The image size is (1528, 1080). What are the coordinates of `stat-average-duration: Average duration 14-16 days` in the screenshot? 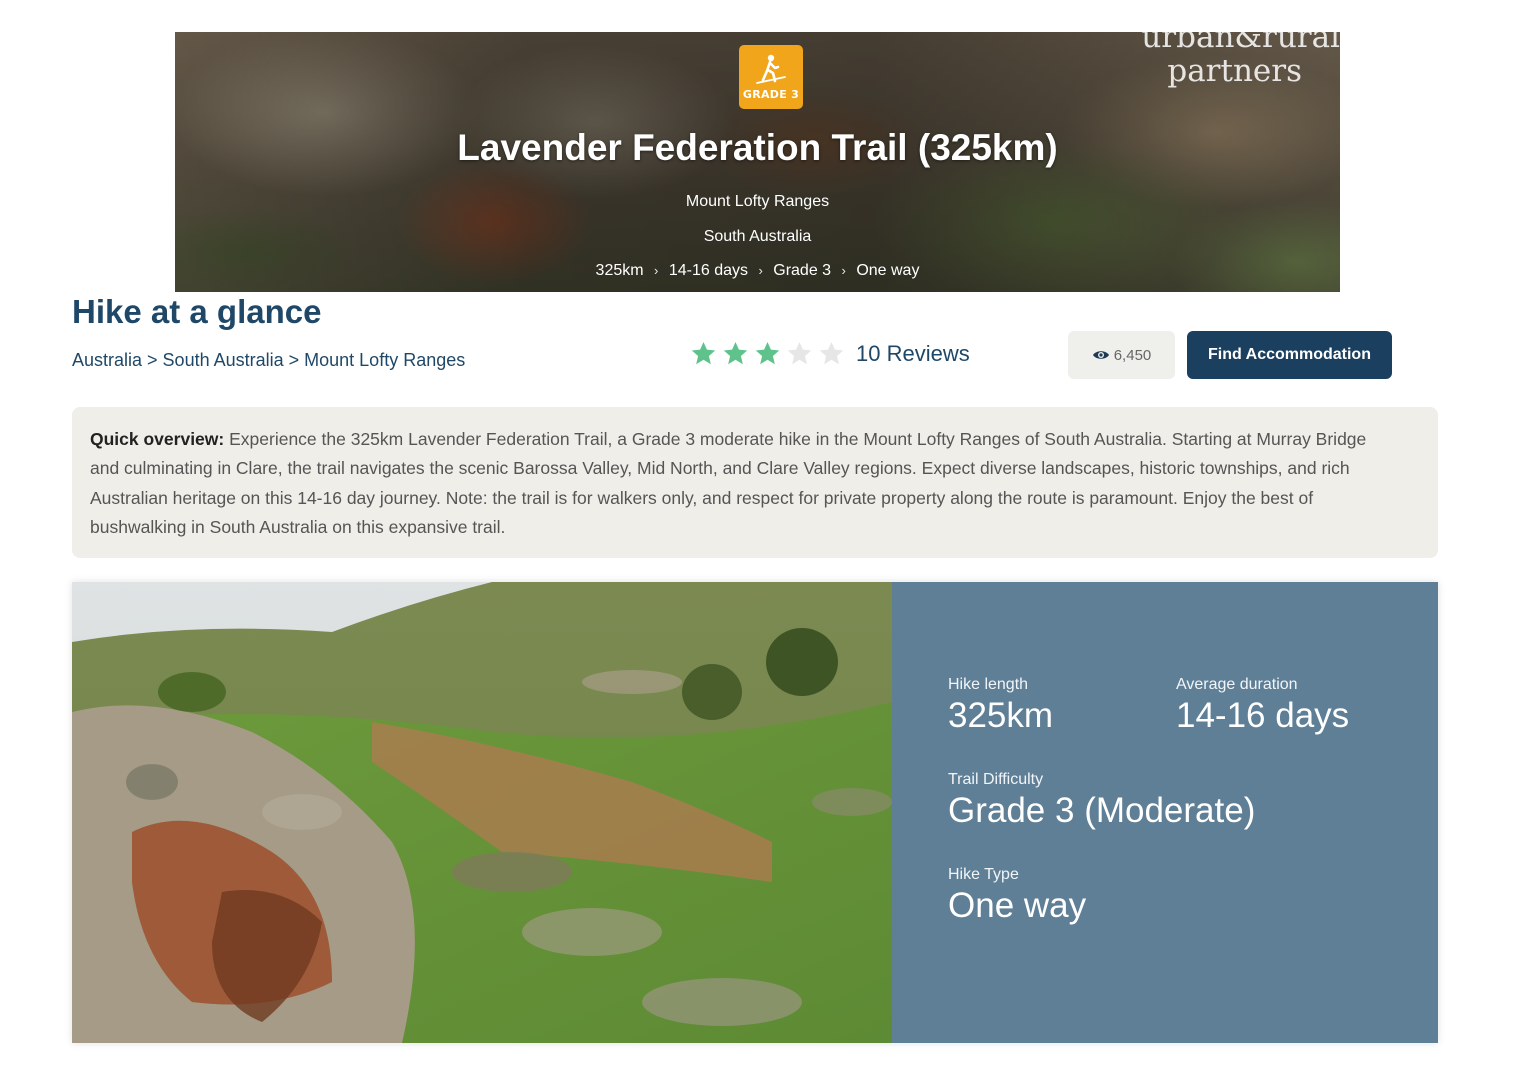 It's located at (1262, 706).